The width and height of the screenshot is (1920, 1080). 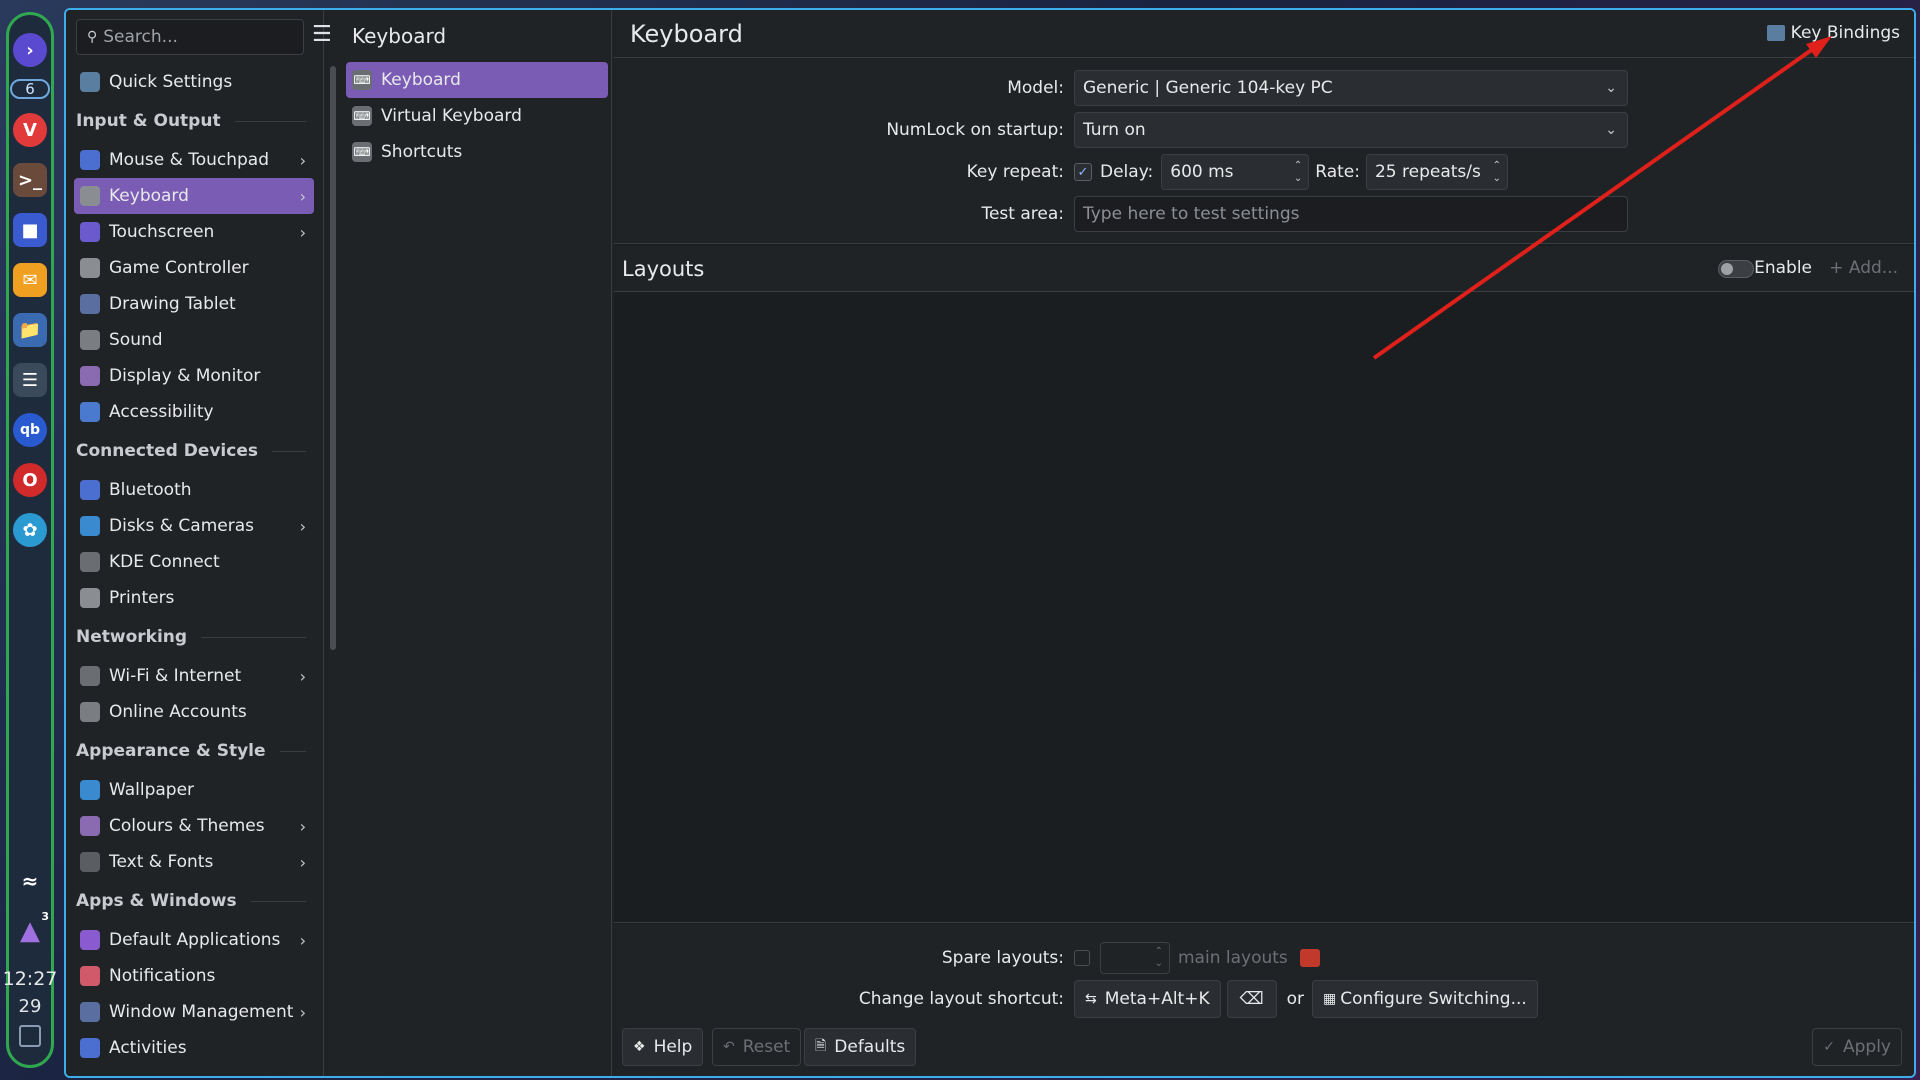 I want to click on sidebar-item-keyboard: Keyboard ›, so click(x=194, y=196).